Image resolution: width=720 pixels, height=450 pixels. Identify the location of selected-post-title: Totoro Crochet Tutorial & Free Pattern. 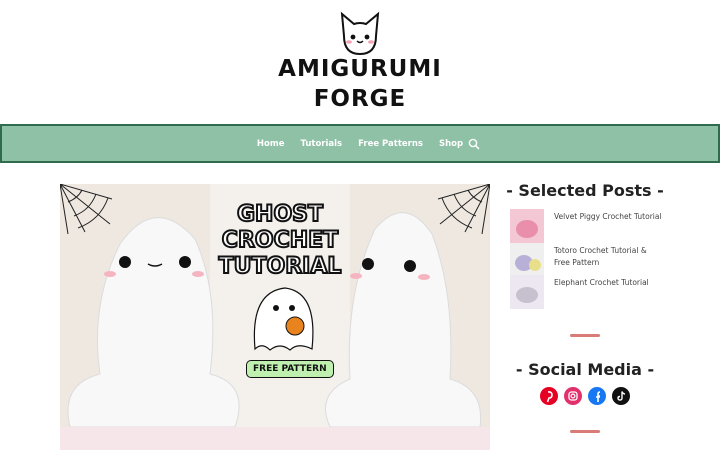
(609, 257).